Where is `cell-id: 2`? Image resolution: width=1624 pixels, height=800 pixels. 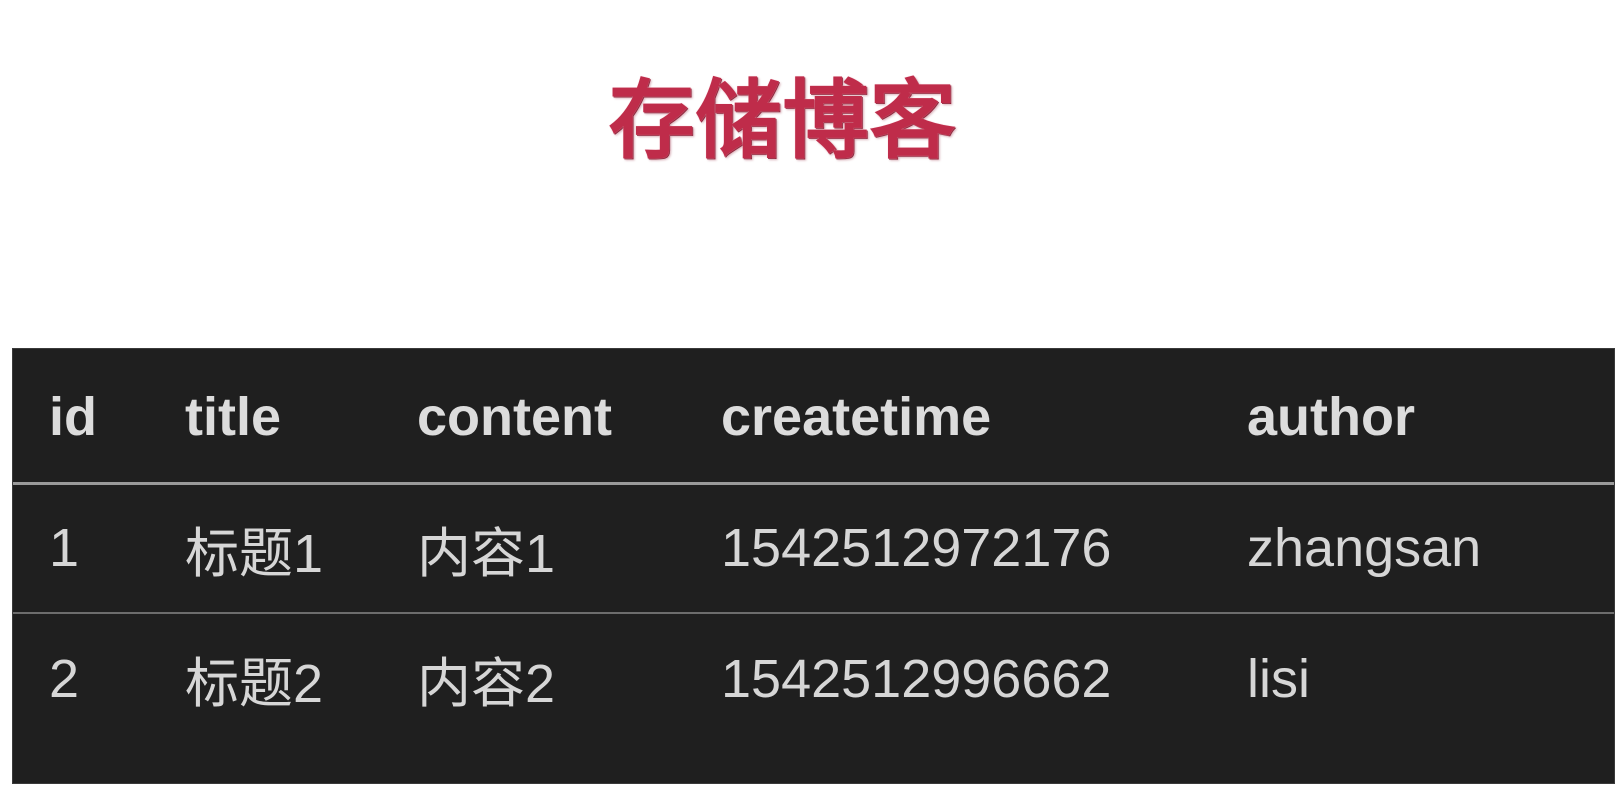
cell-id: 2 is located at coordinates (99, 677).